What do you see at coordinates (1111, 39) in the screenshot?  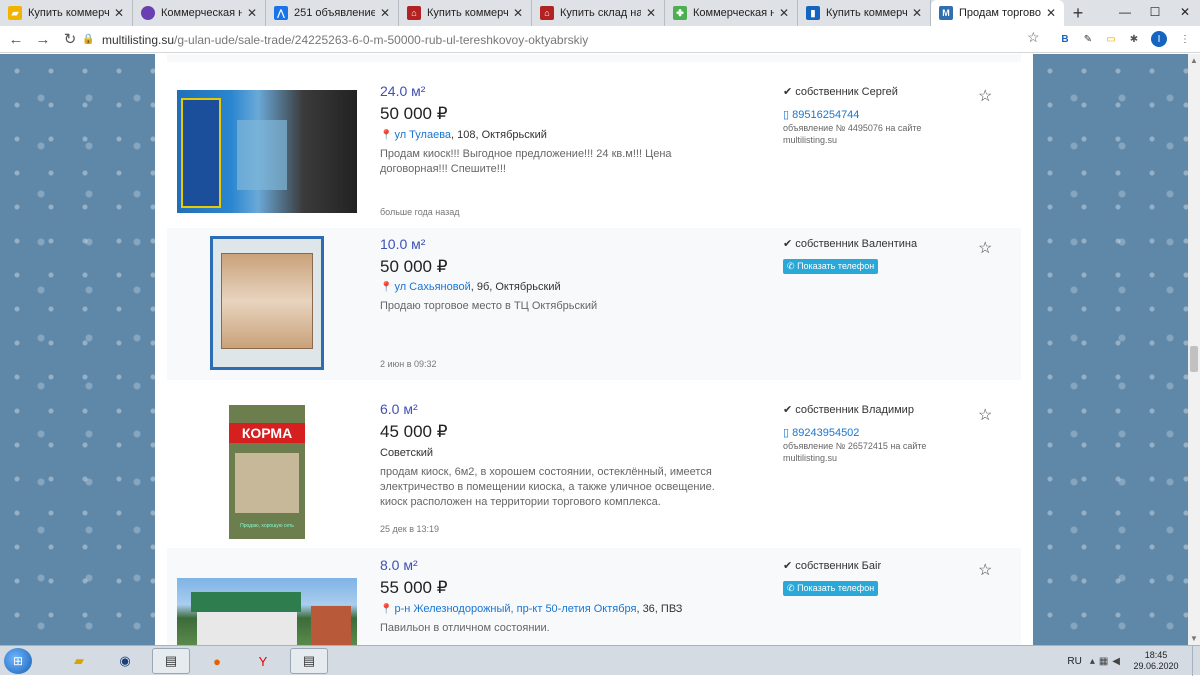 I see `extension-note-icon: ▭` at bounding box center [1111, 39].